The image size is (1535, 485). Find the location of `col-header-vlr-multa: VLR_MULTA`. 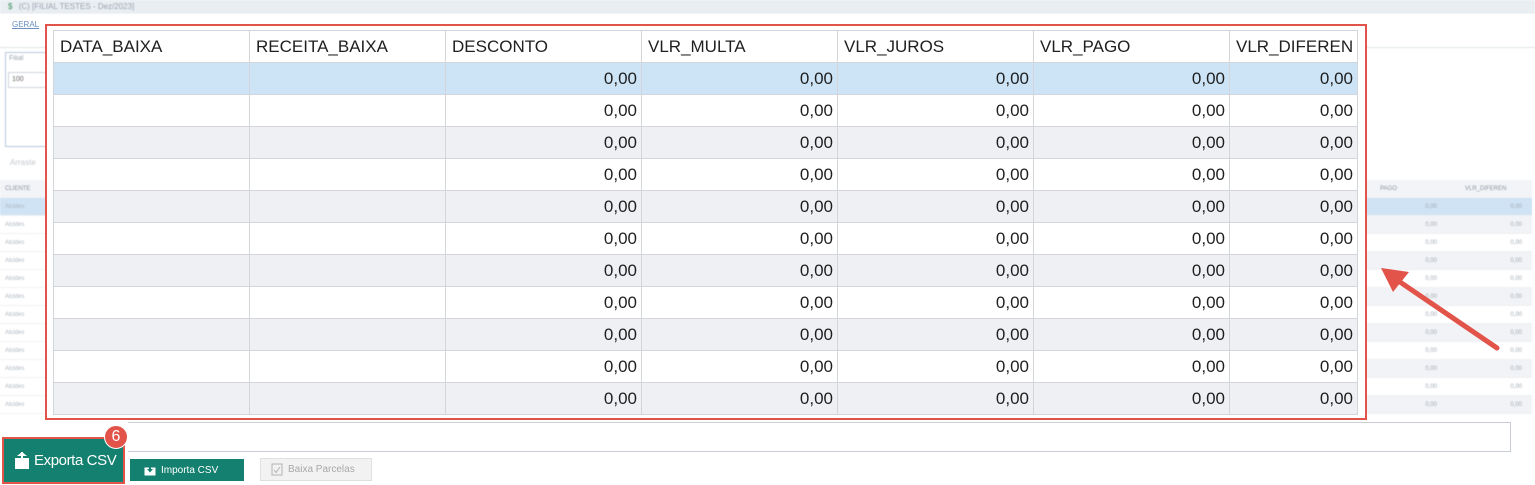

col-header-vlr-multa: VLR_MULTA is located at coordinates (739, 46).